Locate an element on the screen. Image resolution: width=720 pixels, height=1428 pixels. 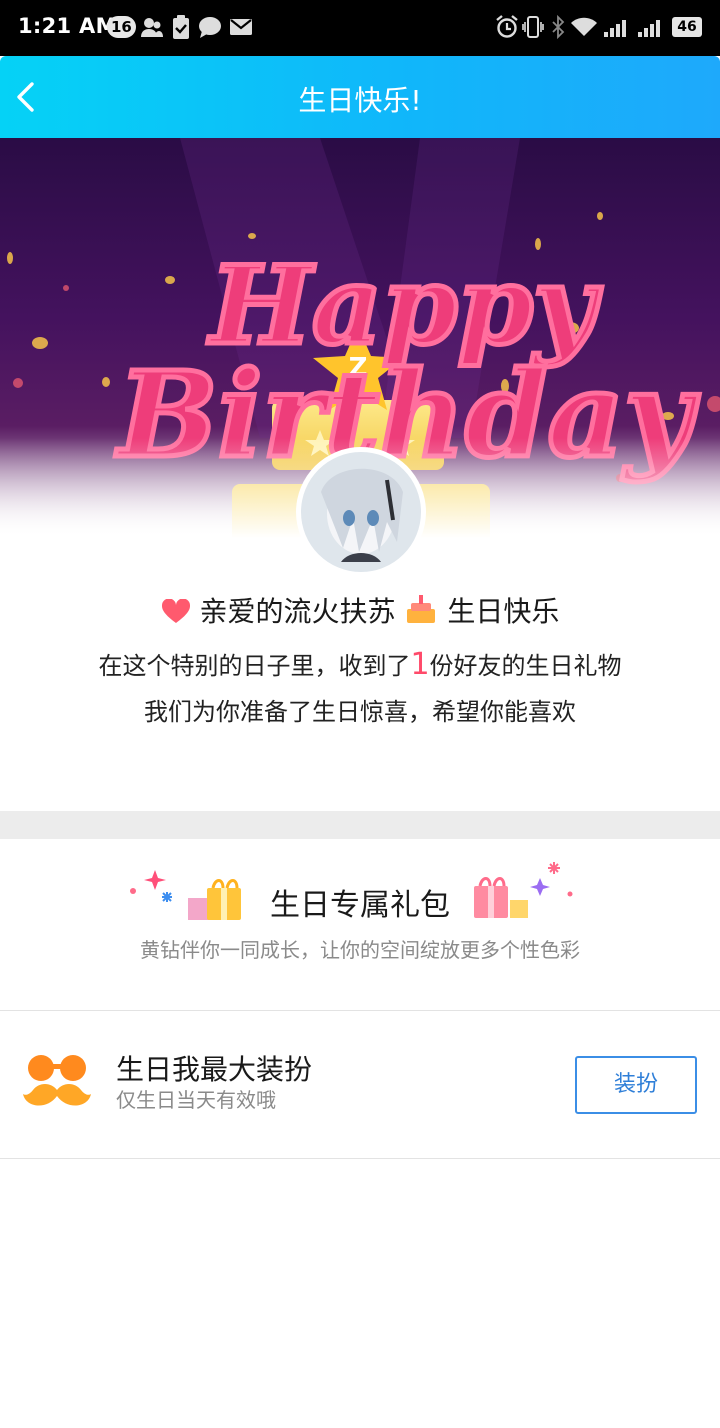
clipboard-check-icon is located at coordinates (181, 27).